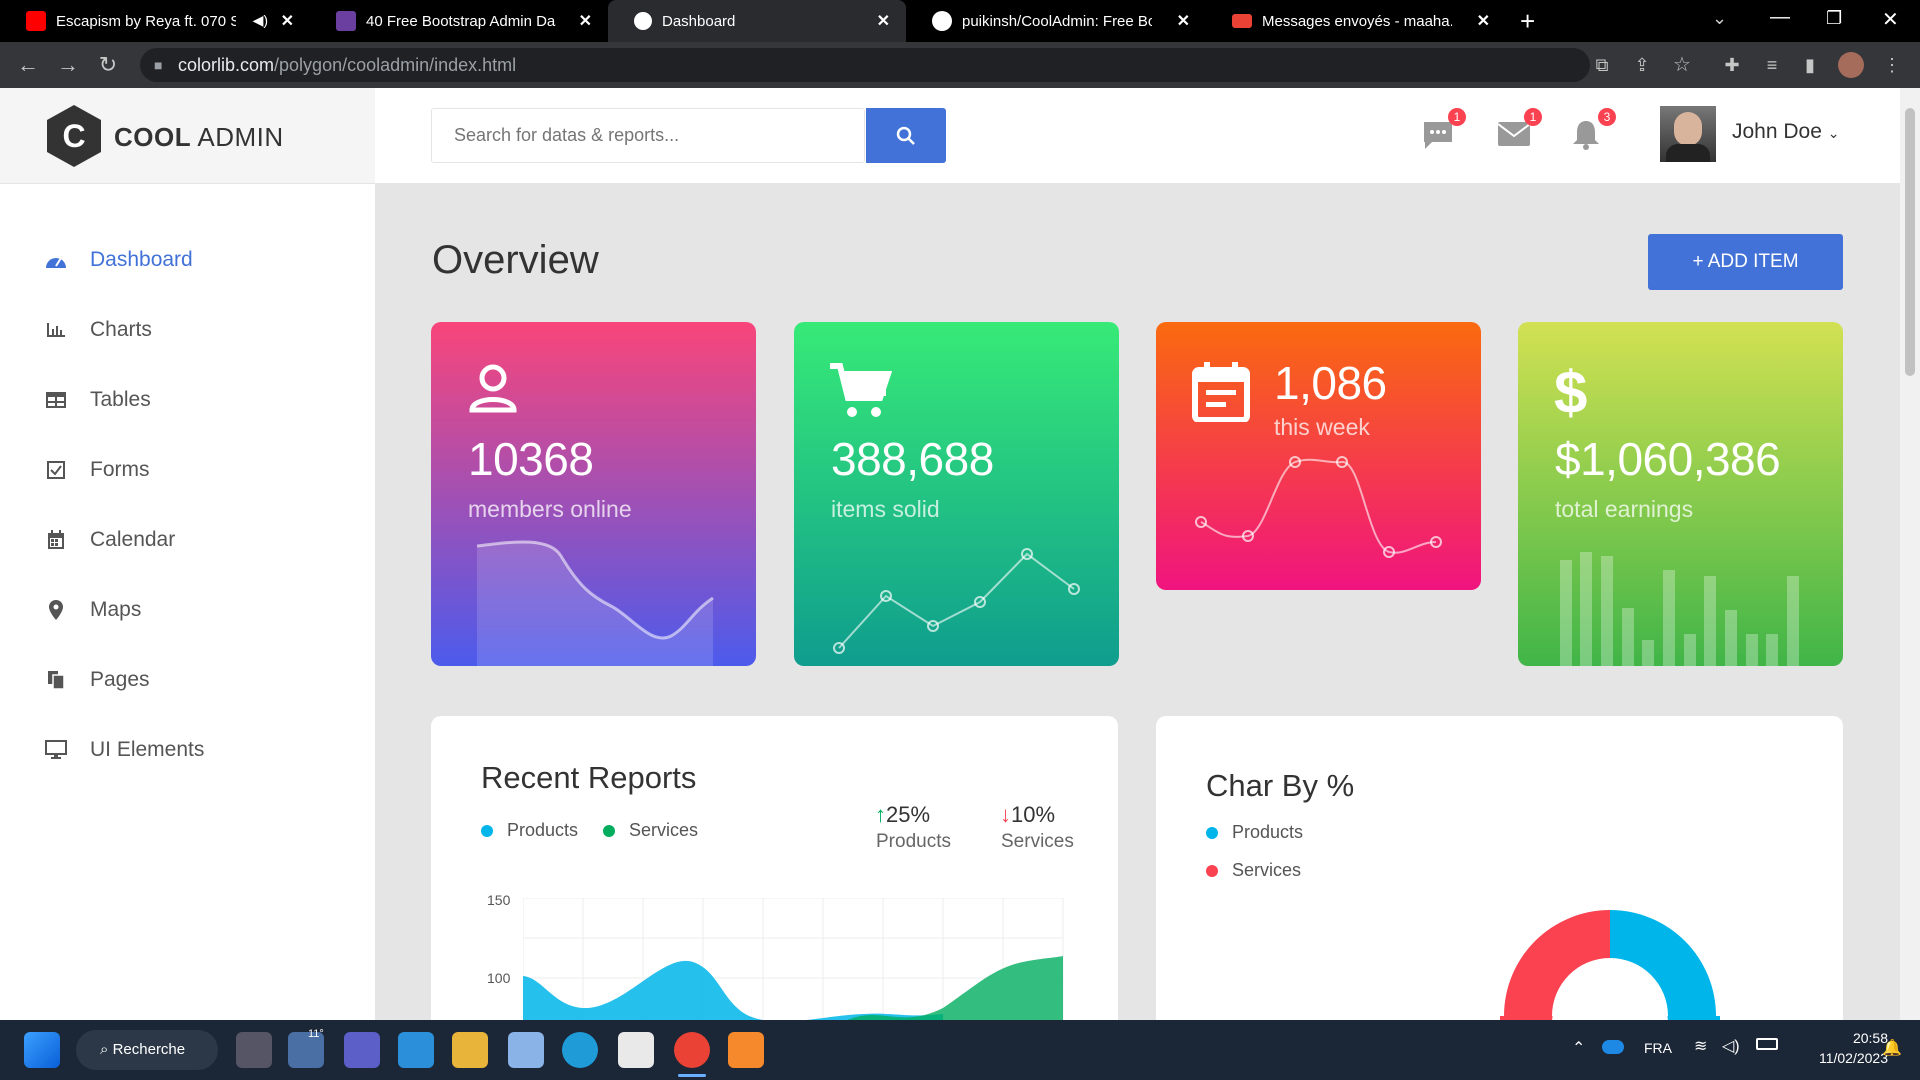 This screenshot has height=1080, width=1920. Describe the element at coordinates (1841, 1058) in the screenshot. I see `clock-date: 11/02/2023` at that location.